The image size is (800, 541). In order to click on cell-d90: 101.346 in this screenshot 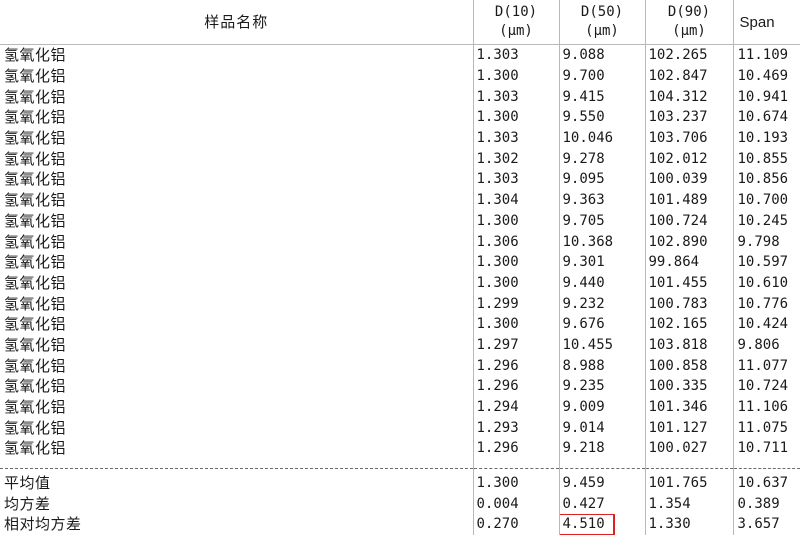, I will do `click(689, 407)`.